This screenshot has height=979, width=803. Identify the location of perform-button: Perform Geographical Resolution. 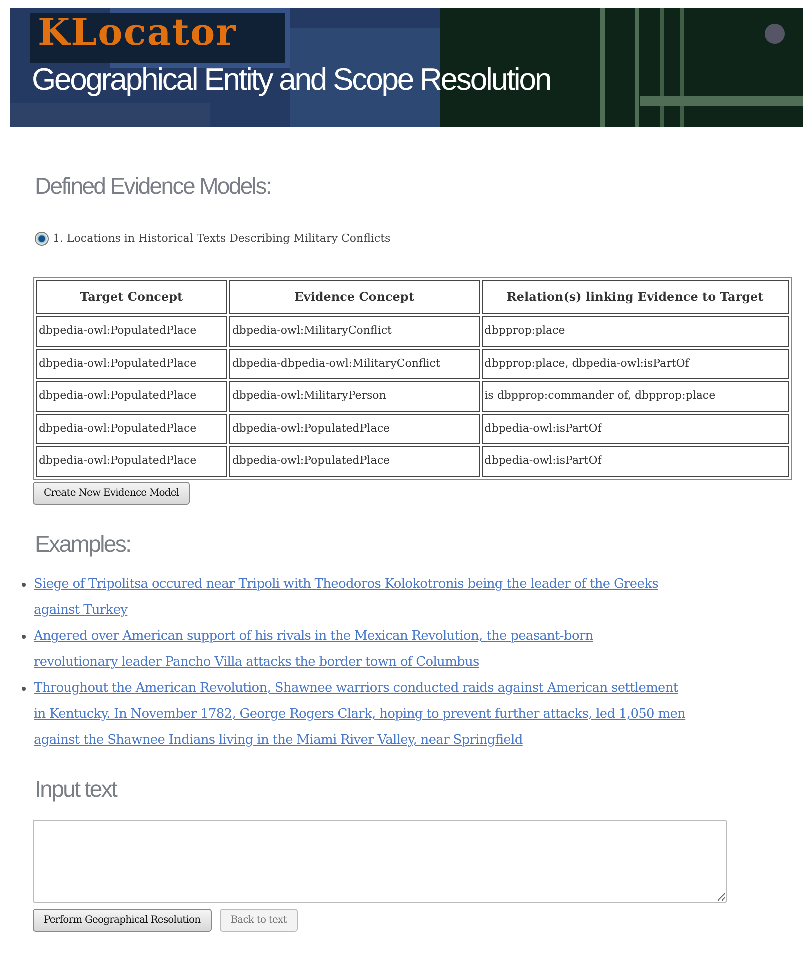
(122, 920).